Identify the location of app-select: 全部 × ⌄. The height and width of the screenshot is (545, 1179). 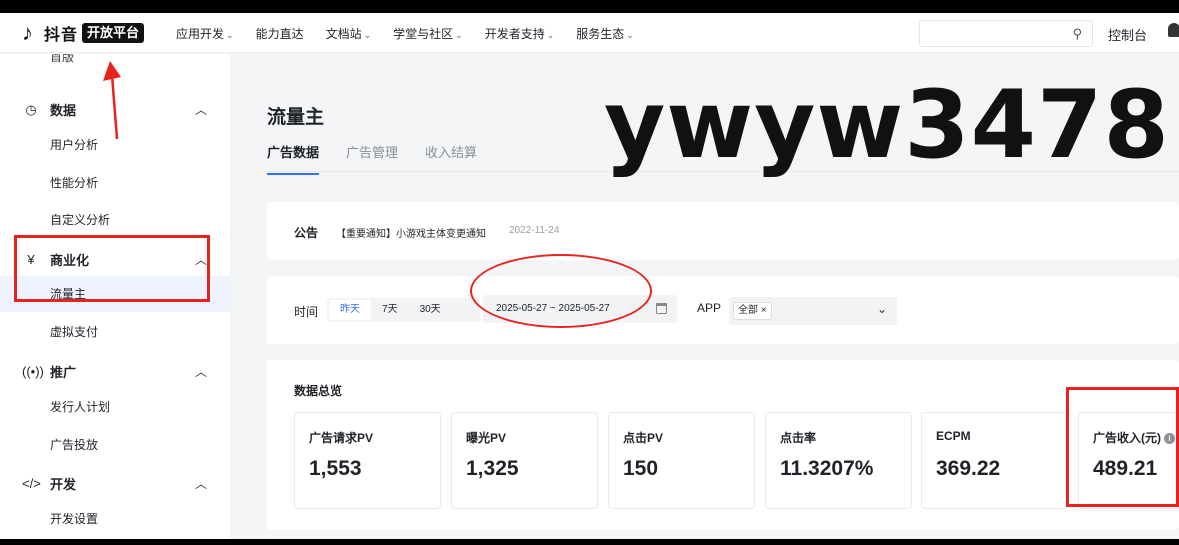
(813, 311).